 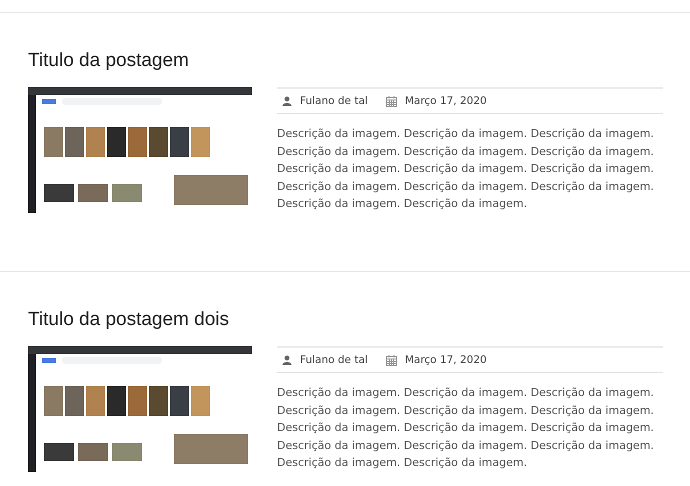 What do you see at coordinates (129, 320) in the screenshot?
I see `post-title: Titulo da postagem dois` at bounding box center [129, 320].